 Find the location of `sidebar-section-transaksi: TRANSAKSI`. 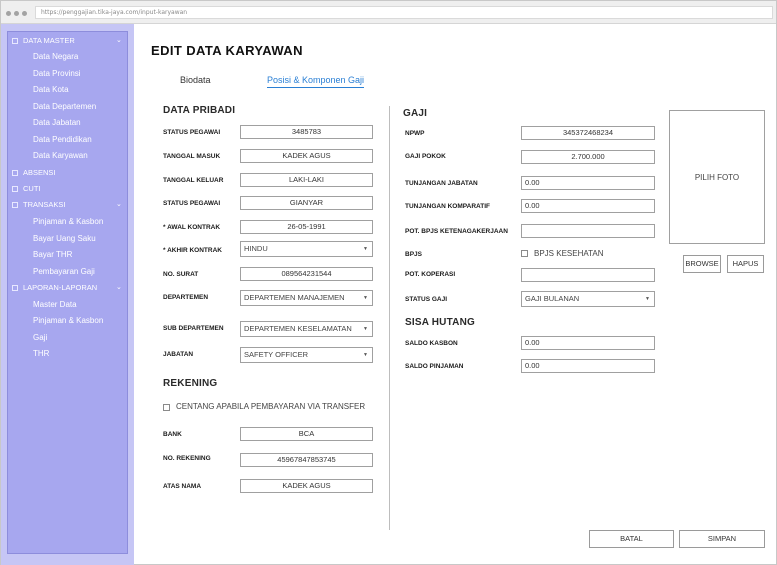

sidebar-section-transaksi: TRANSAKSI is located at coordinates (39, 205).